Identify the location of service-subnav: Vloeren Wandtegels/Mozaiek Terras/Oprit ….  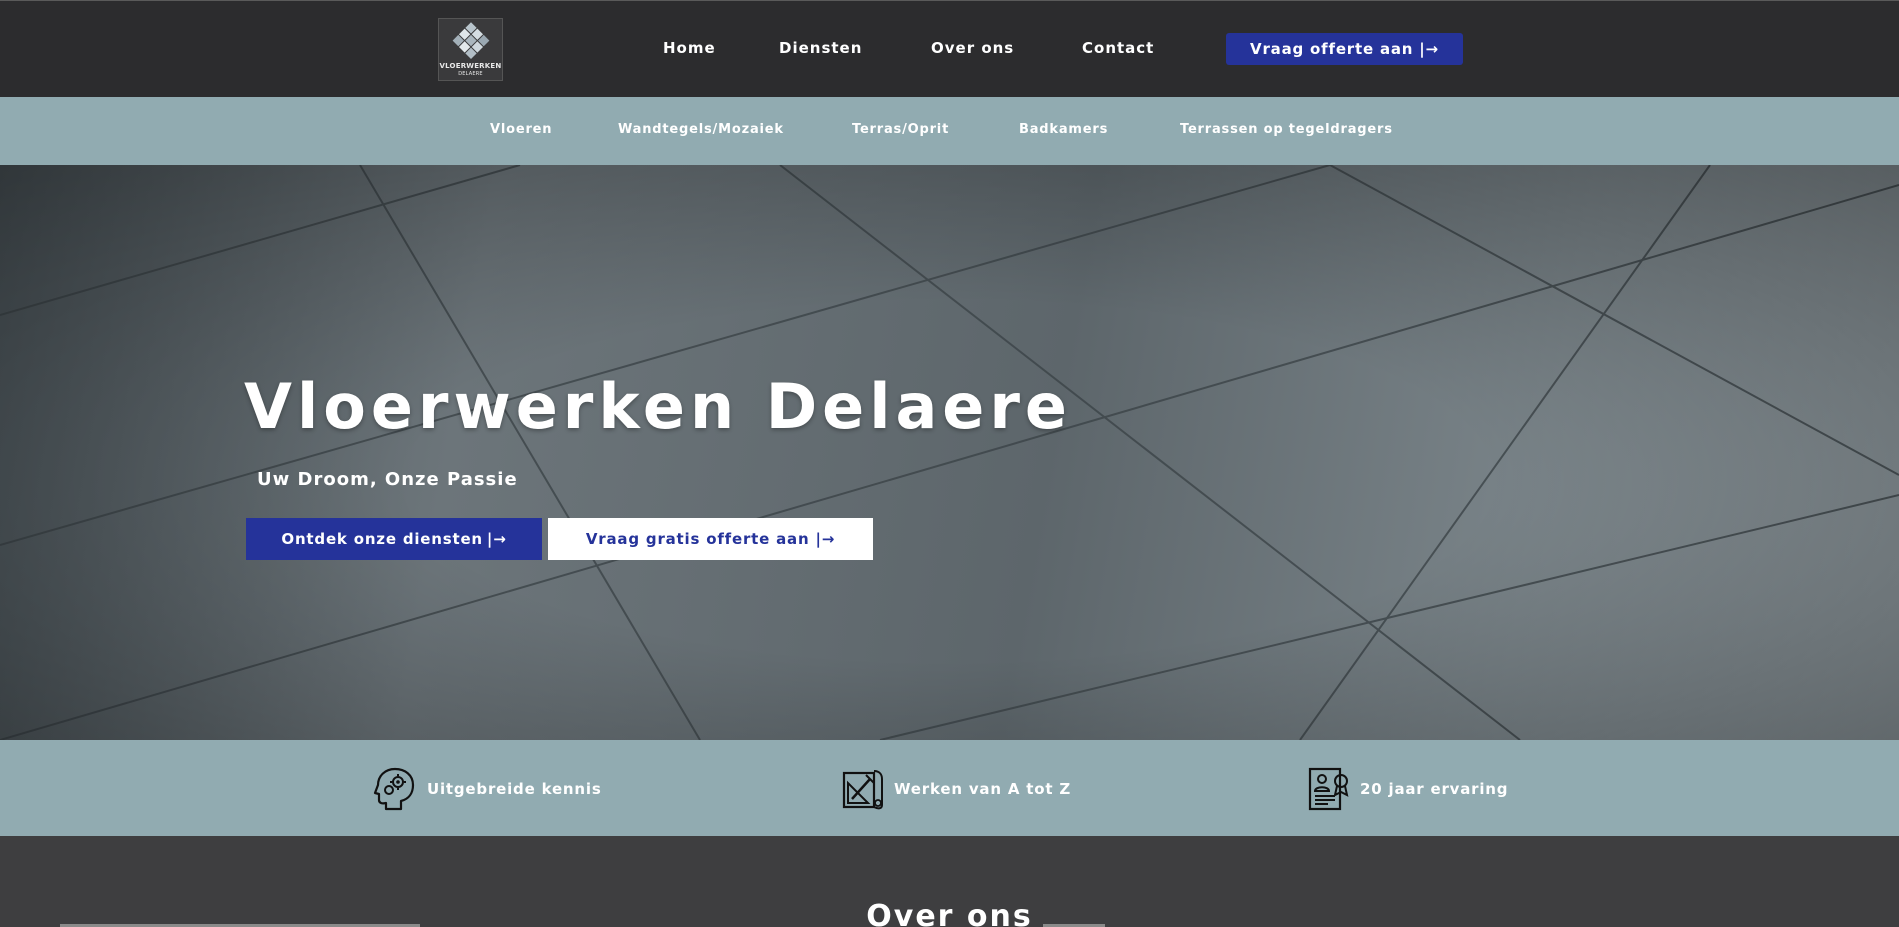
(949, 131).